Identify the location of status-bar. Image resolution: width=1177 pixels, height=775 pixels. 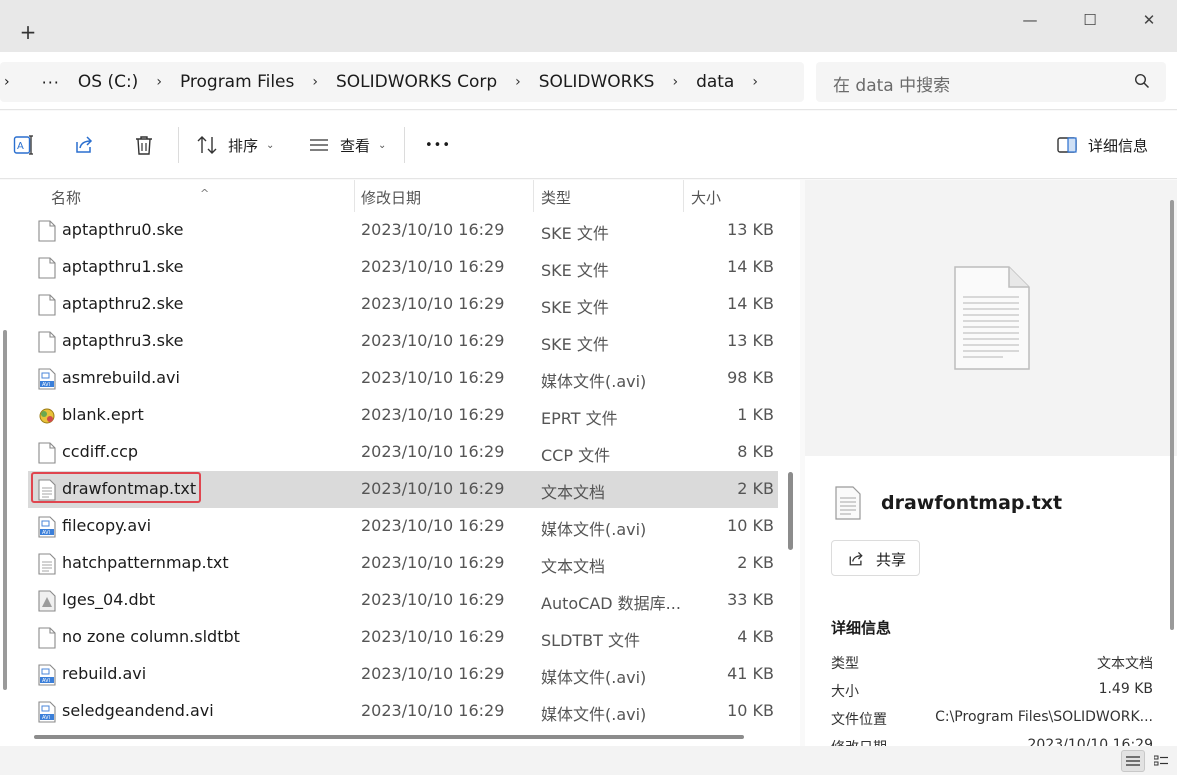
(588, 760).